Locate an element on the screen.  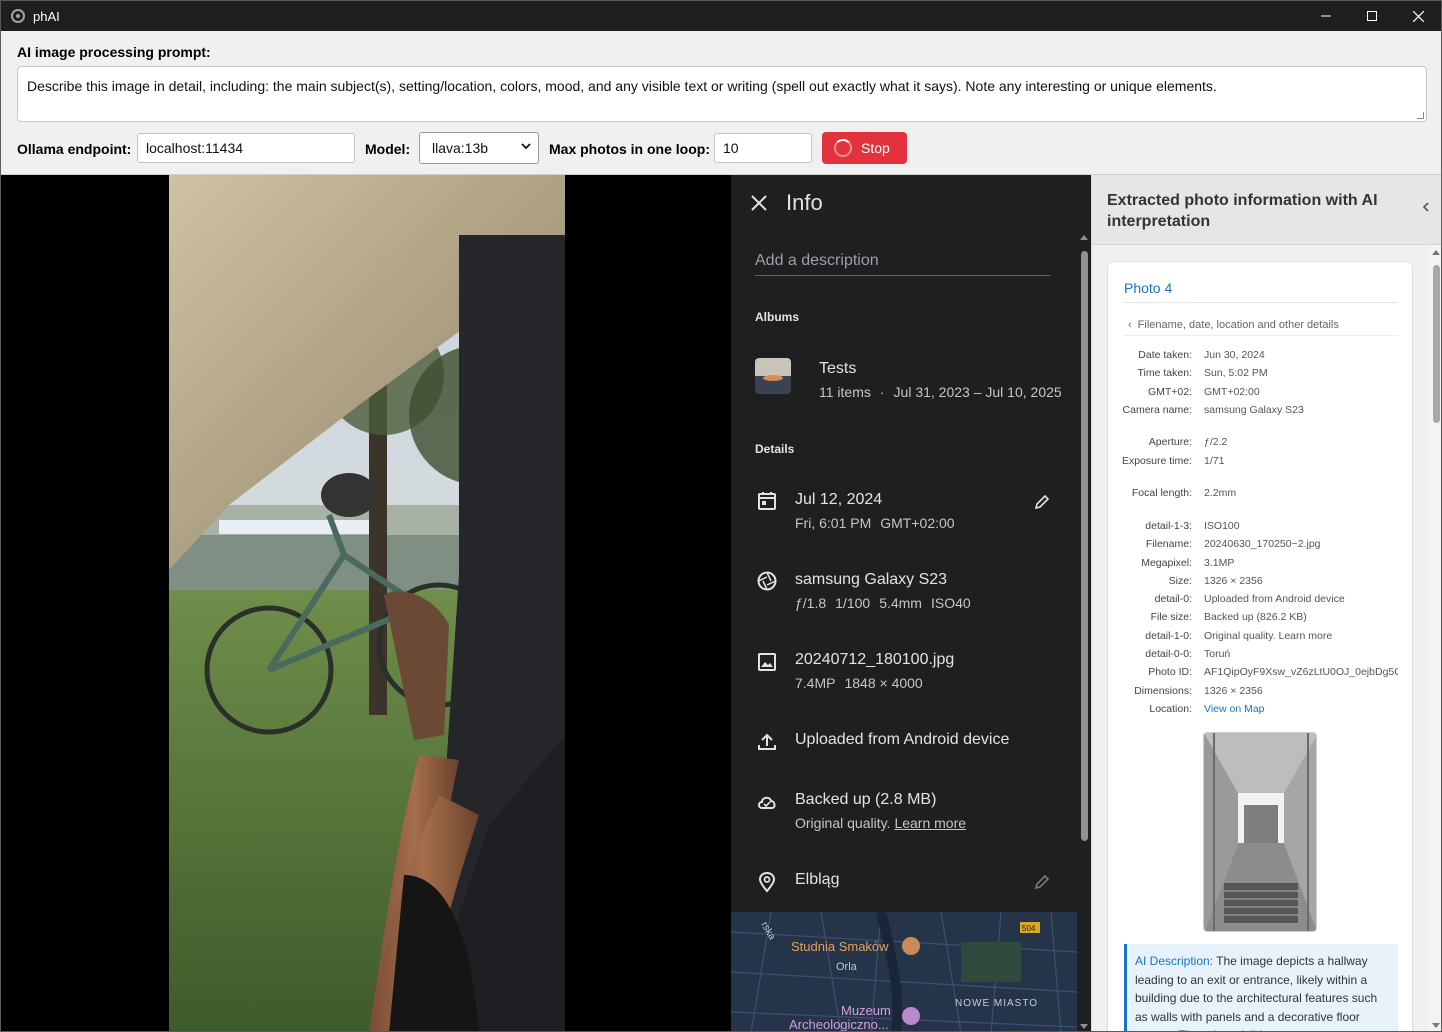
stop-button: Stop is located at coordinates (864, 148).